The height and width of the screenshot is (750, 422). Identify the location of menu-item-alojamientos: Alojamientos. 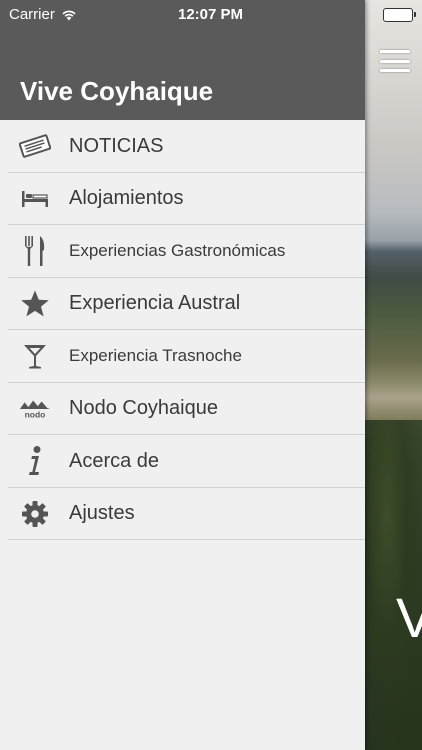
(182, 199).